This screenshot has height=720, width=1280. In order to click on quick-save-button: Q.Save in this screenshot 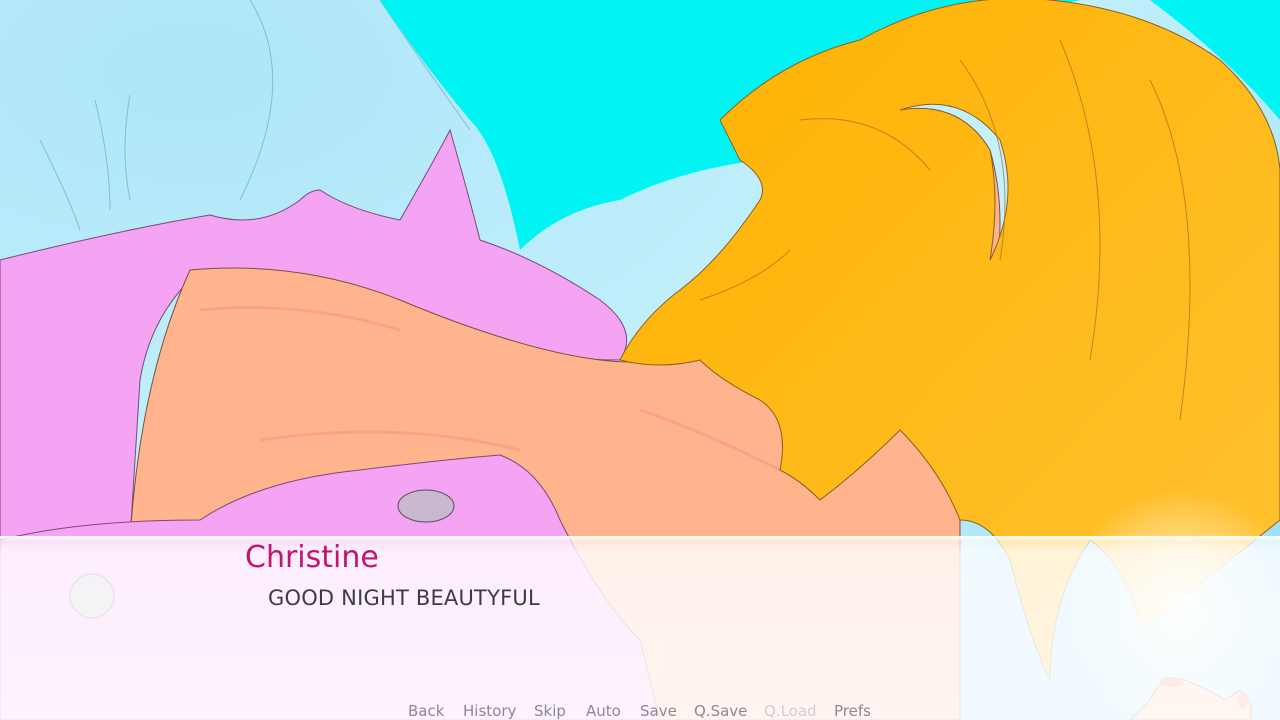, I will do `click(720, 711)`.